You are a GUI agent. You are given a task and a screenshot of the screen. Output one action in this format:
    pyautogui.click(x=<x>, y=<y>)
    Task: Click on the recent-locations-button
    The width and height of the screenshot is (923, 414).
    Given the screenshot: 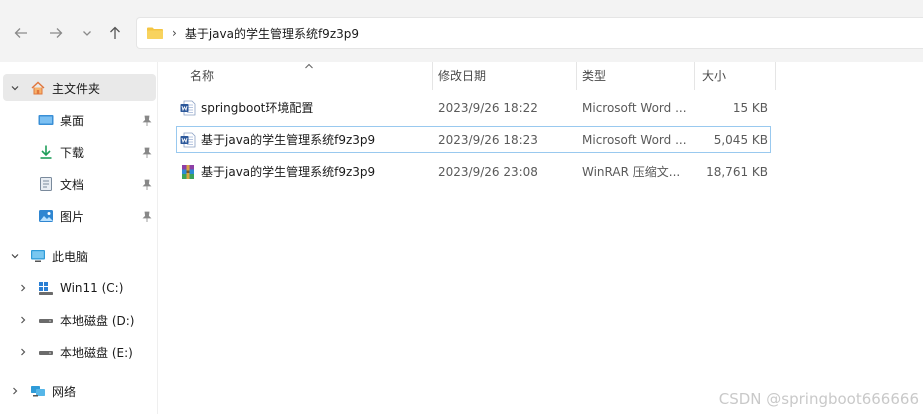 What is the action you would take?
    pyautogui.click(x=87, y=33)
    